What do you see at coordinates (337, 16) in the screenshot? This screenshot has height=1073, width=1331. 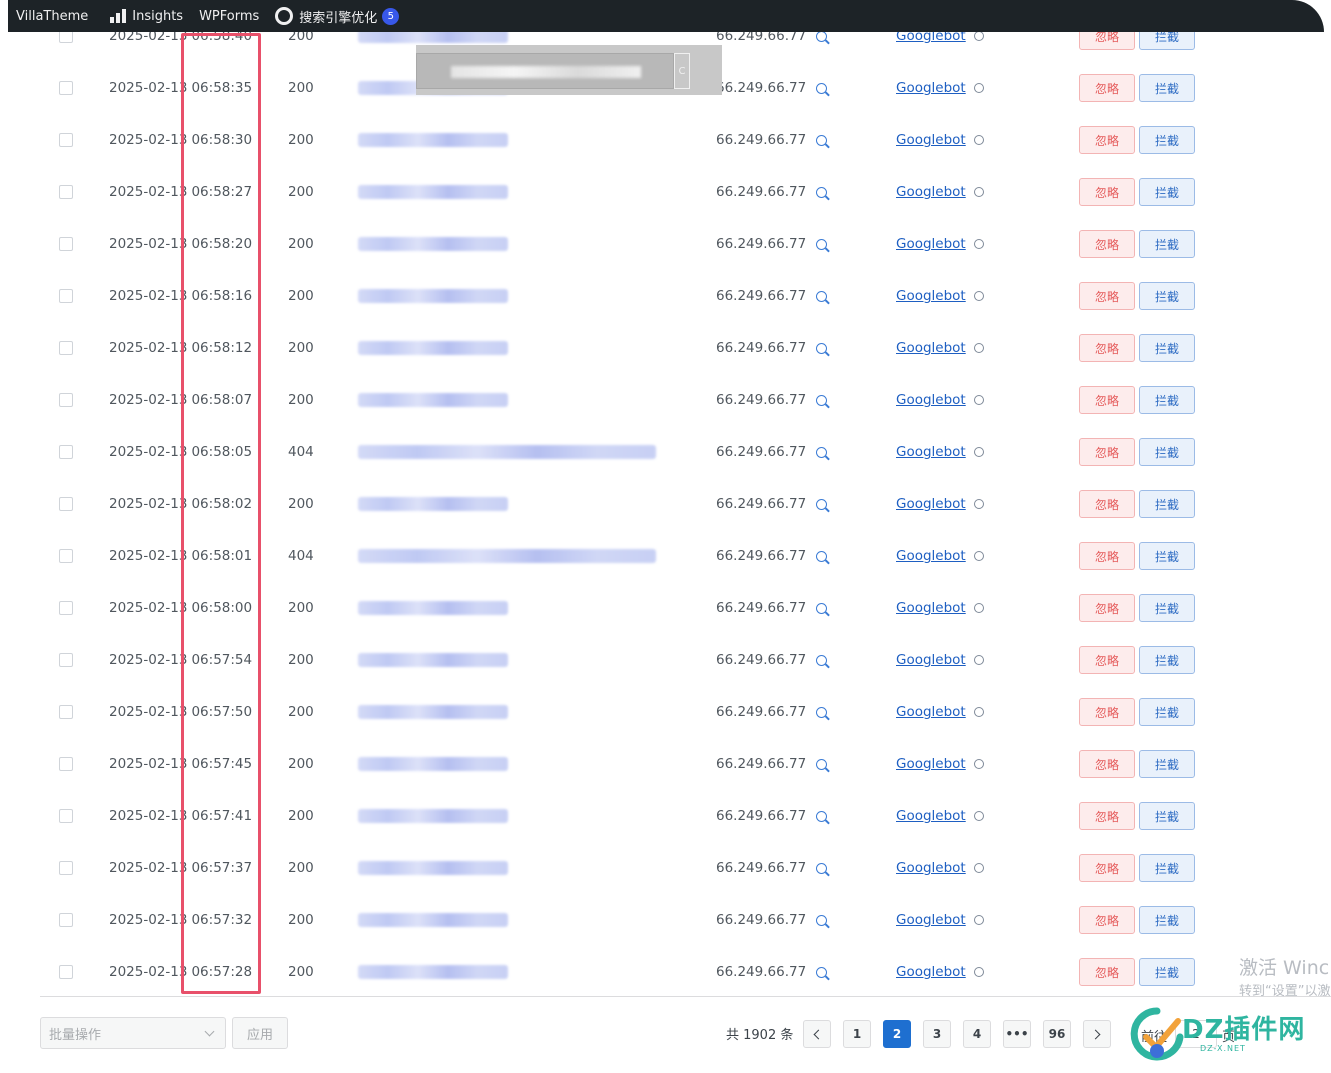 I see `adminbar-seo: 搜索引擎优化 5` at bounding box center [337, 16].